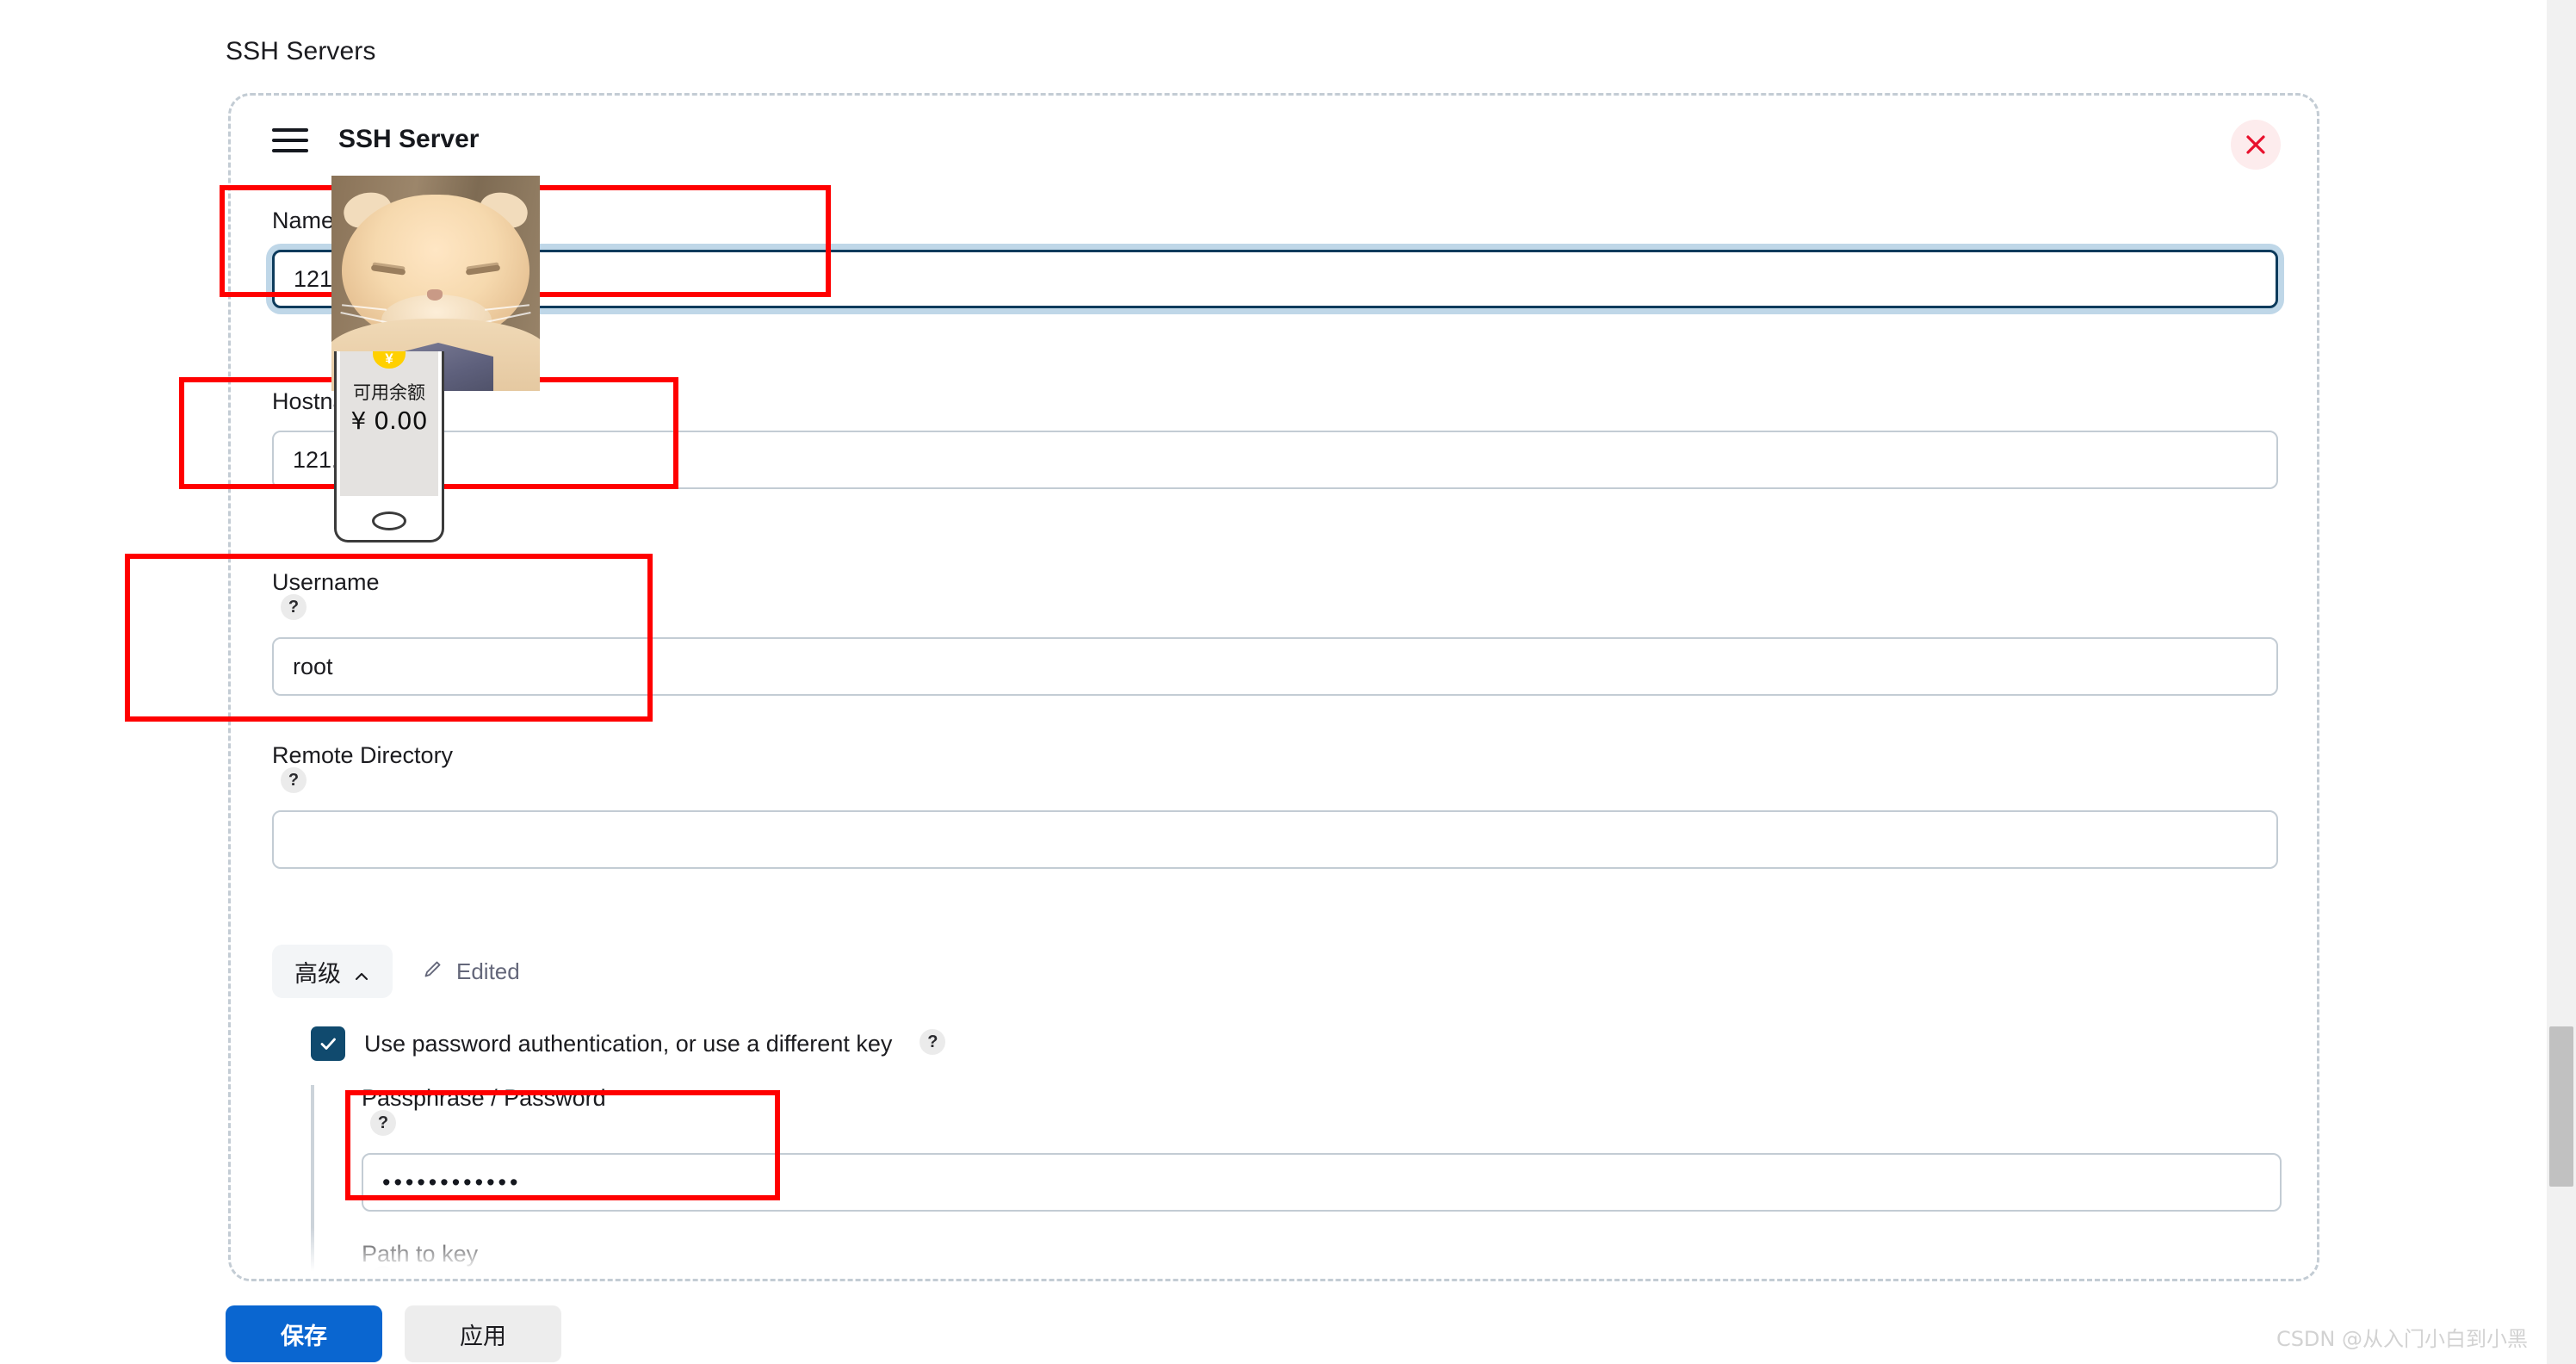 This screenshot has height=1364, width=2576. Describe the element at coordinates (2561, 682) in the screenshot. I see `page-scrollbar-track` at that location.